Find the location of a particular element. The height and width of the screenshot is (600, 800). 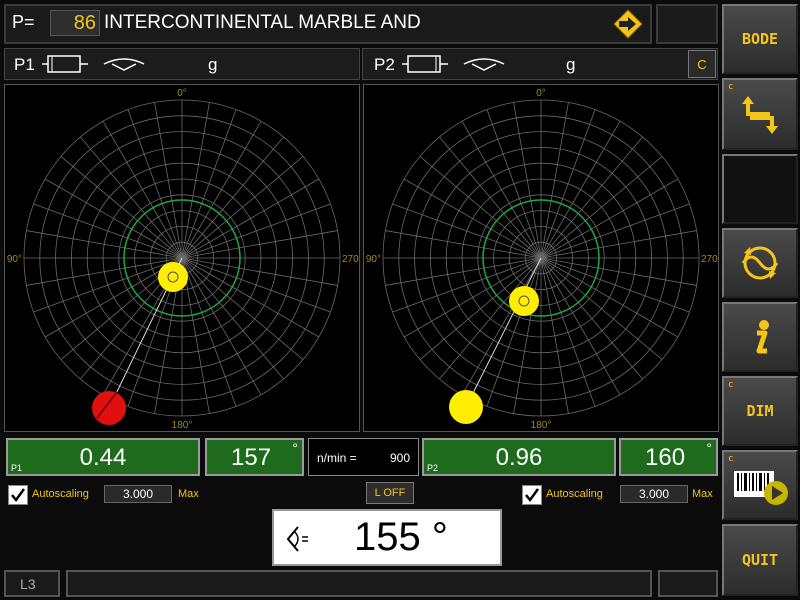

phase-angle-icon is located at coordinates (297, 539).